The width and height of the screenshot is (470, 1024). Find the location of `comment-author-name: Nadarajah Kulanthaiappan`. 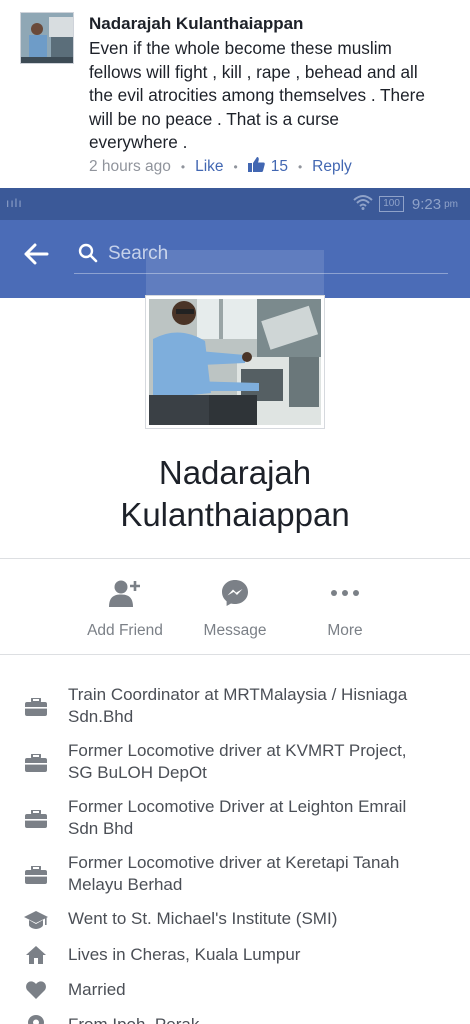

comment-author-name: Nadarajah Kulanthaiappan is located at coordinates (196, 24).